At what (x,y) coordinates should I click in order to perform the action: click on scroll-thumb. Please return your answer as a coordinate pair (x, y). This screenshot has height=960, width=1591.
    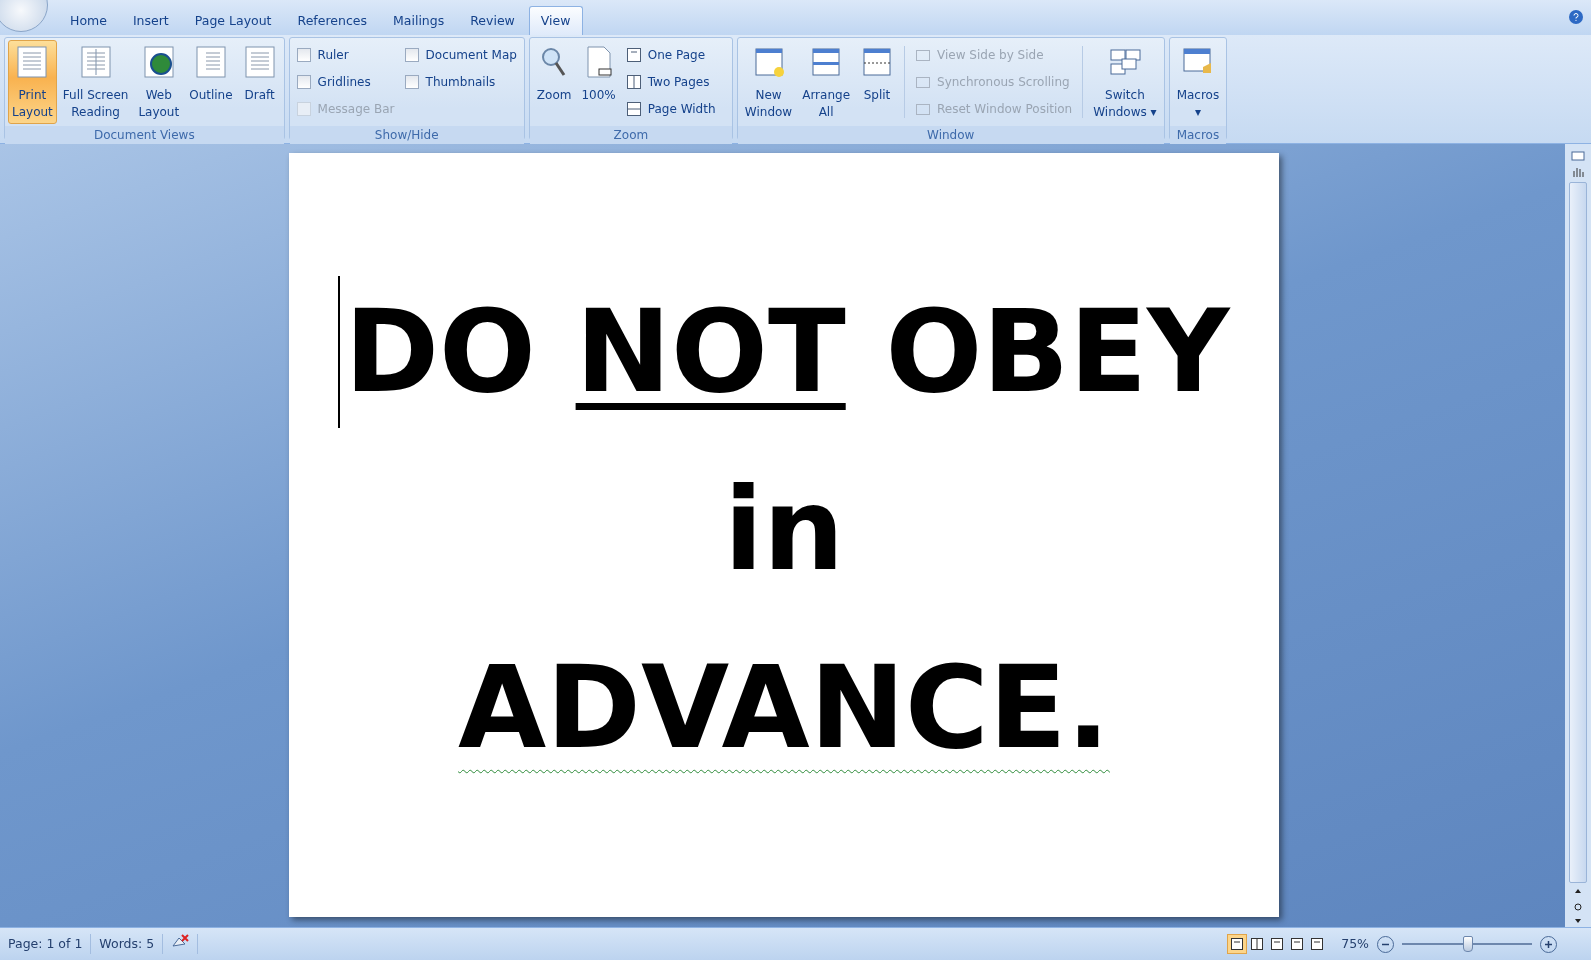
    Looking at the image, I should click on (1578, 532).